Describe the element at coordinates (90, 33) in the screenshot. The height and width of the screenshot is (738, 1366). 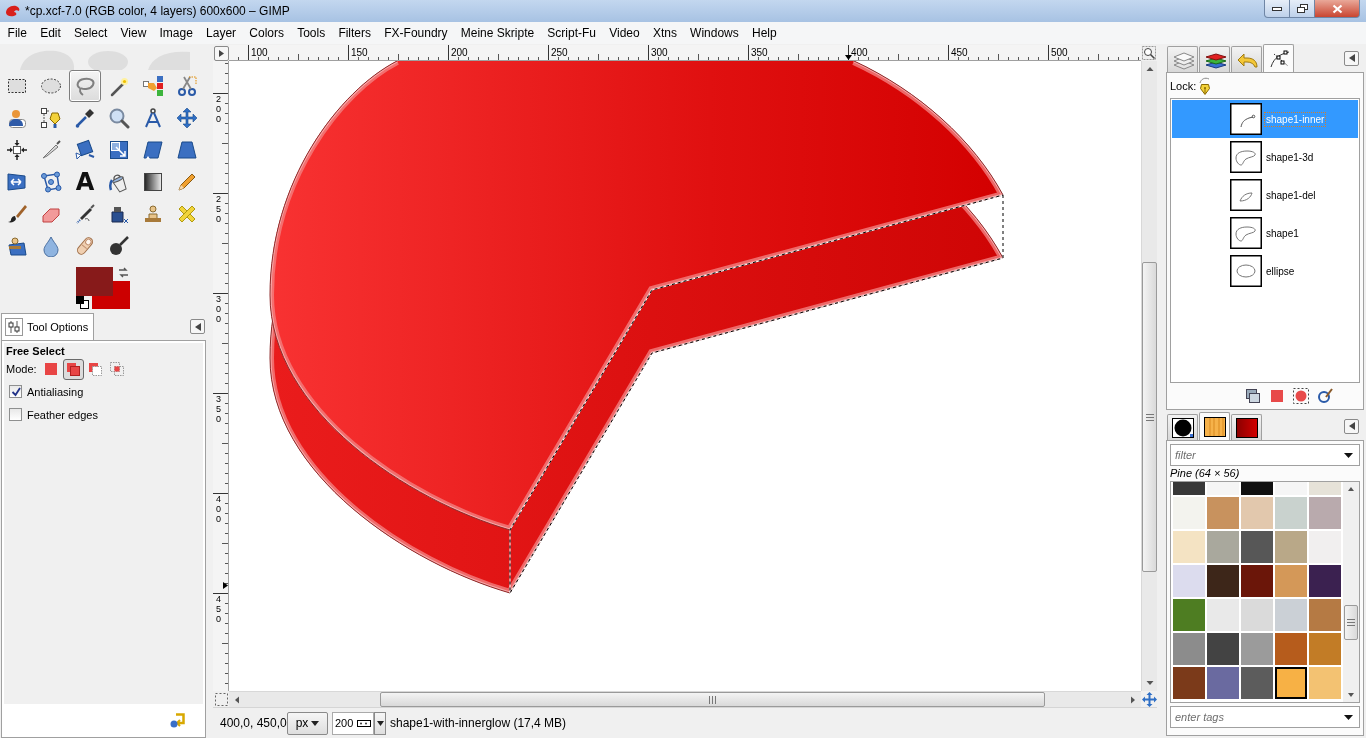
I see `menu-item: Select` at that location.